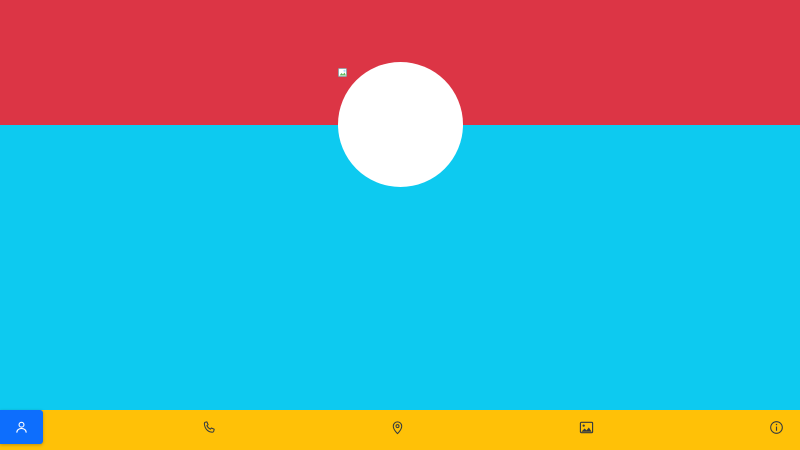  I want to click on nav-location-button, so click(397, 427).